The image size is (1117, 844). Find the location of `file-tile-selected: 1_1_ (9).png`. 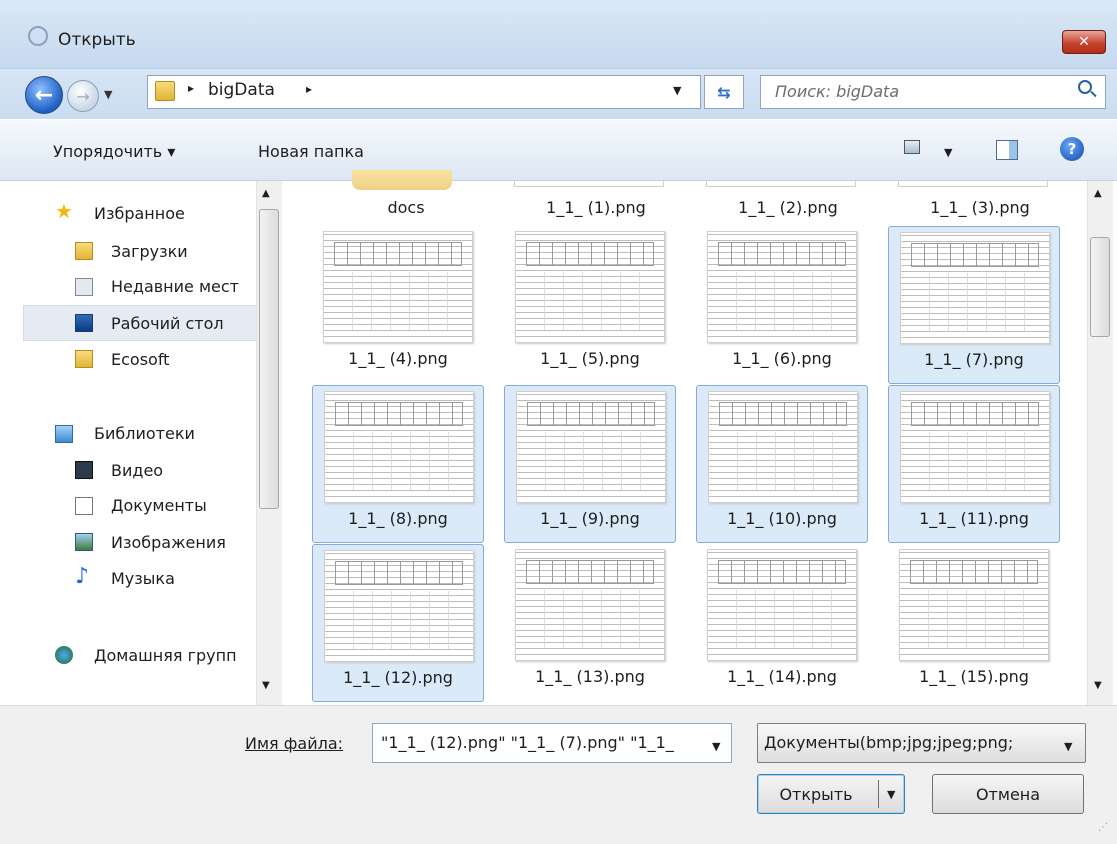

file-tile-selected: 1_1_ (9).png is located at coordinates (590, 464).